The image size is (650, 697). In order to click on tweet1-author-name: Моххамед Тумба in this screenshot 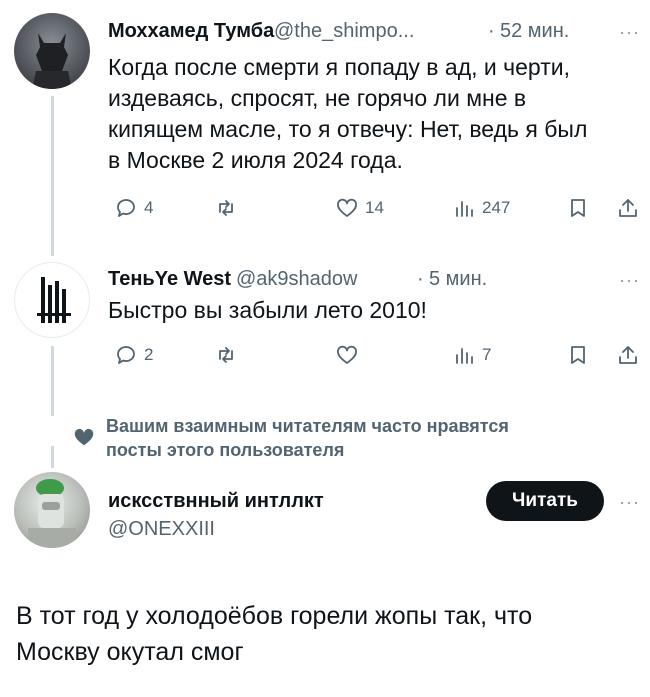, I will do `click(191, 31)`.